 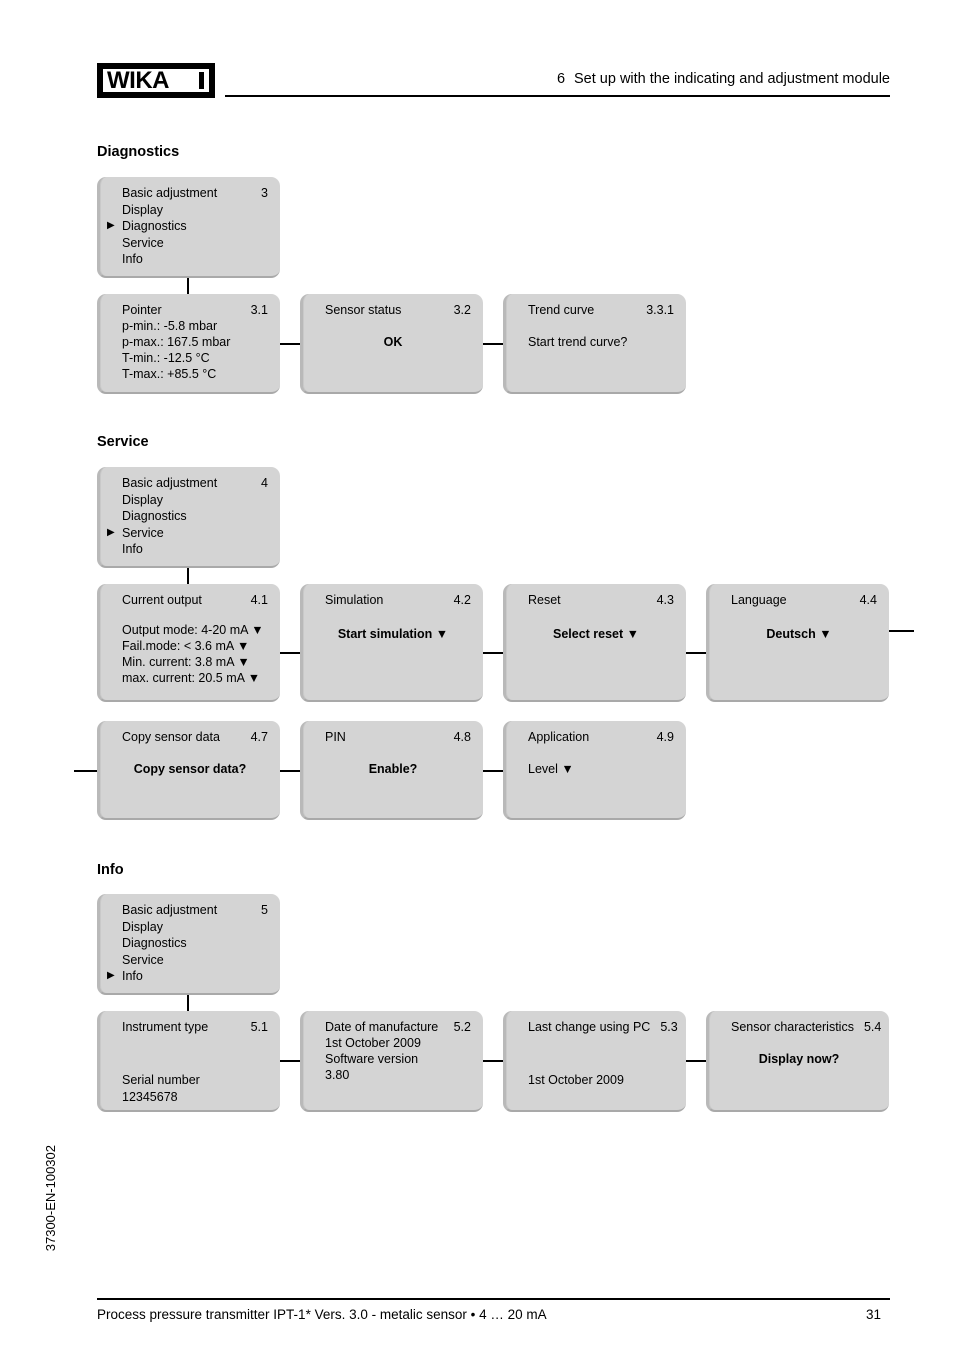 I want to click on menu-item-label: Diagnostics, so click(x=154, y=226).